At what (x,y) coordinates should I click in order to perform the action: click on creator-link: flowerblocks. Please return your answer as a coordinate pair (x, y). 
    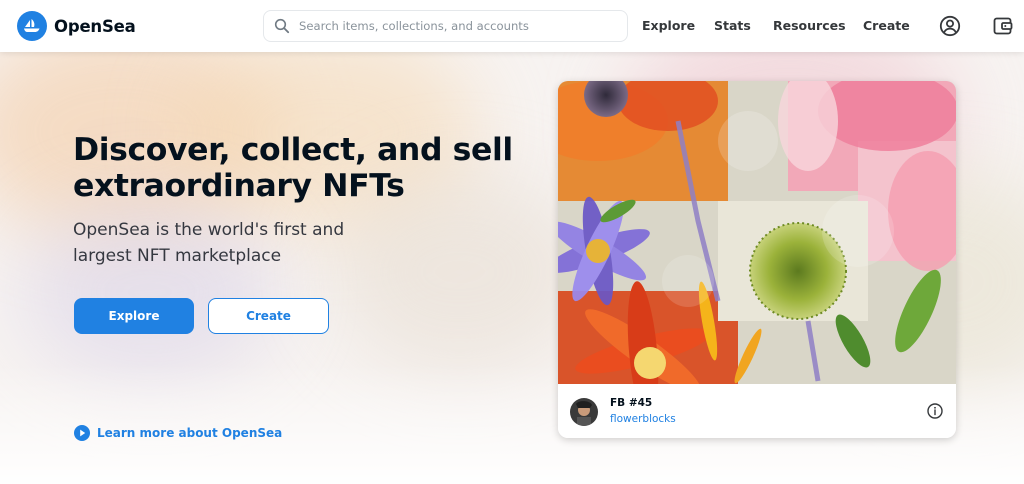
    Looking at the image, I should click on (643, 419).